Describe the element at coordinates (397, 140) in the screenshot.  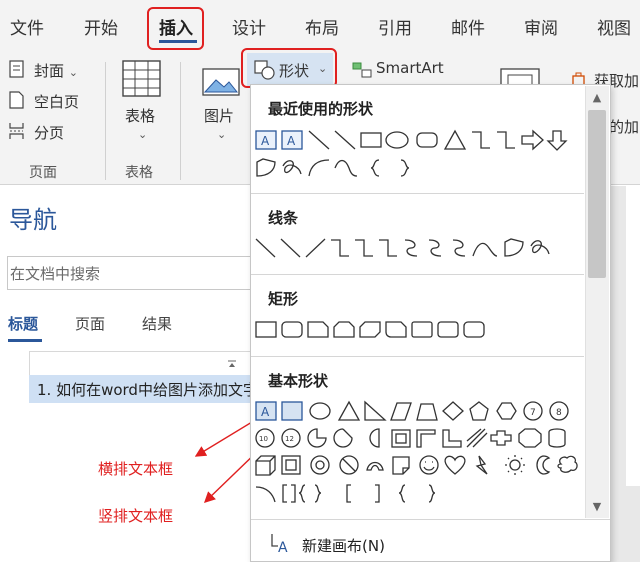
I see `recent-oval-shape` at that location.